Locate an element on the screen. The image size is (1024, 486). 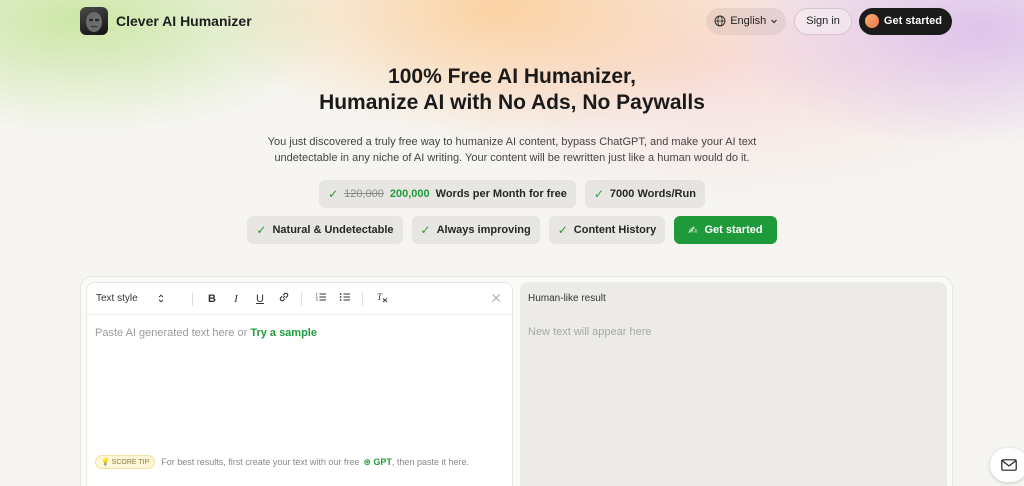
contact-mail-button is located at coordinates (1007, 465).